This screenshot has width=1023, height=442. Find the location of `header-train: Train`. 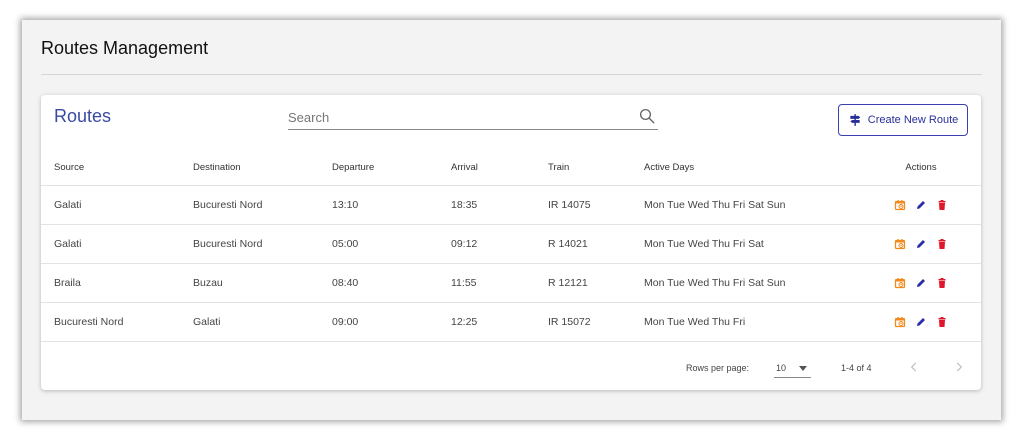

header-train: Train is located at coordinates (583, 168).